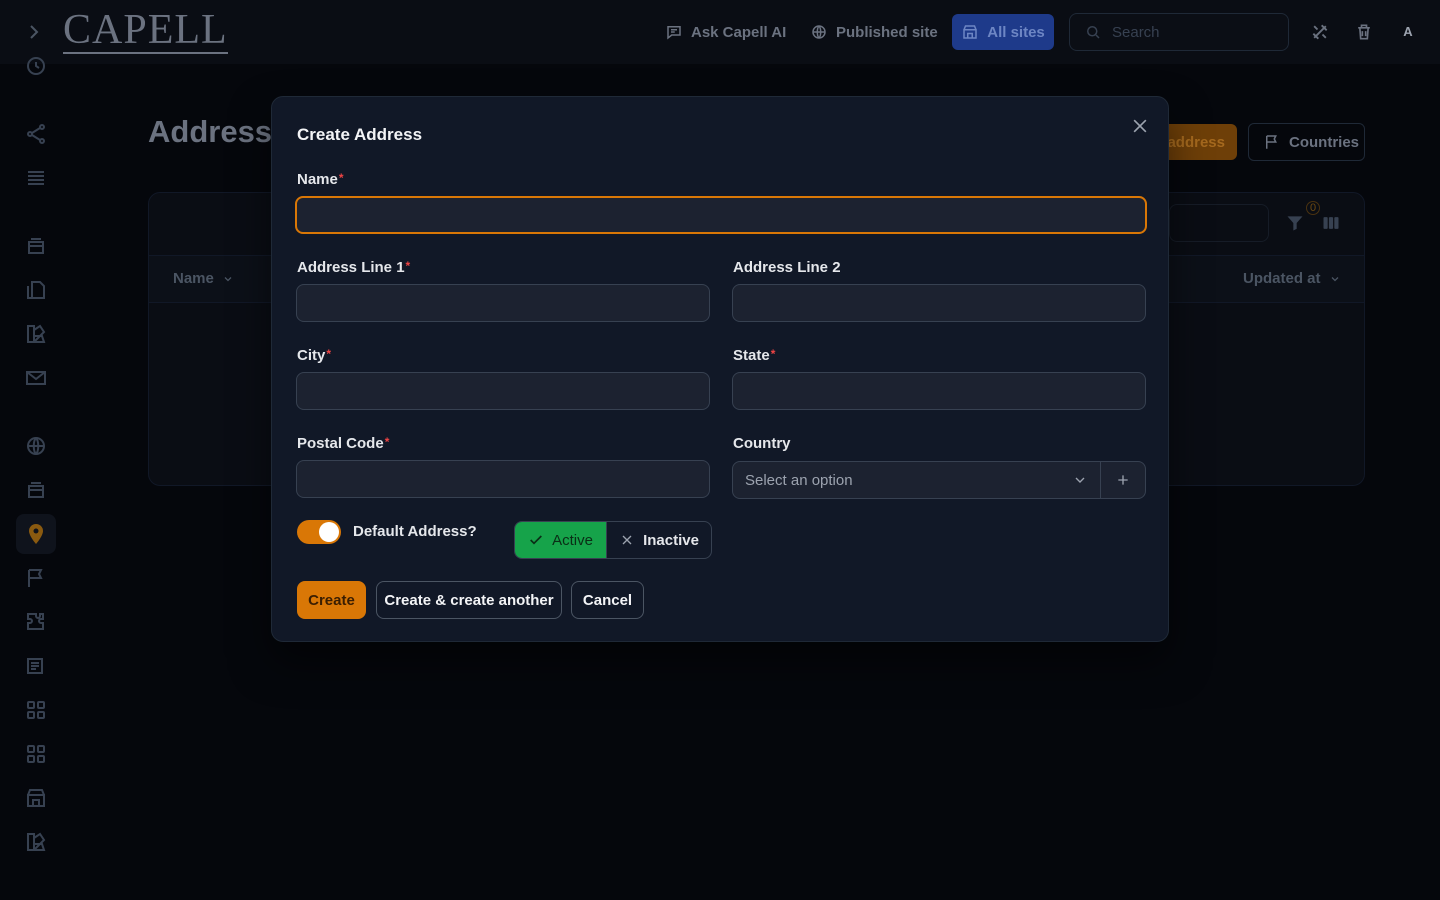 Image resolution: width=1440 pixels, height=900 pixels. I want to click on create-another-button: Create & create another, so click(469, 600).